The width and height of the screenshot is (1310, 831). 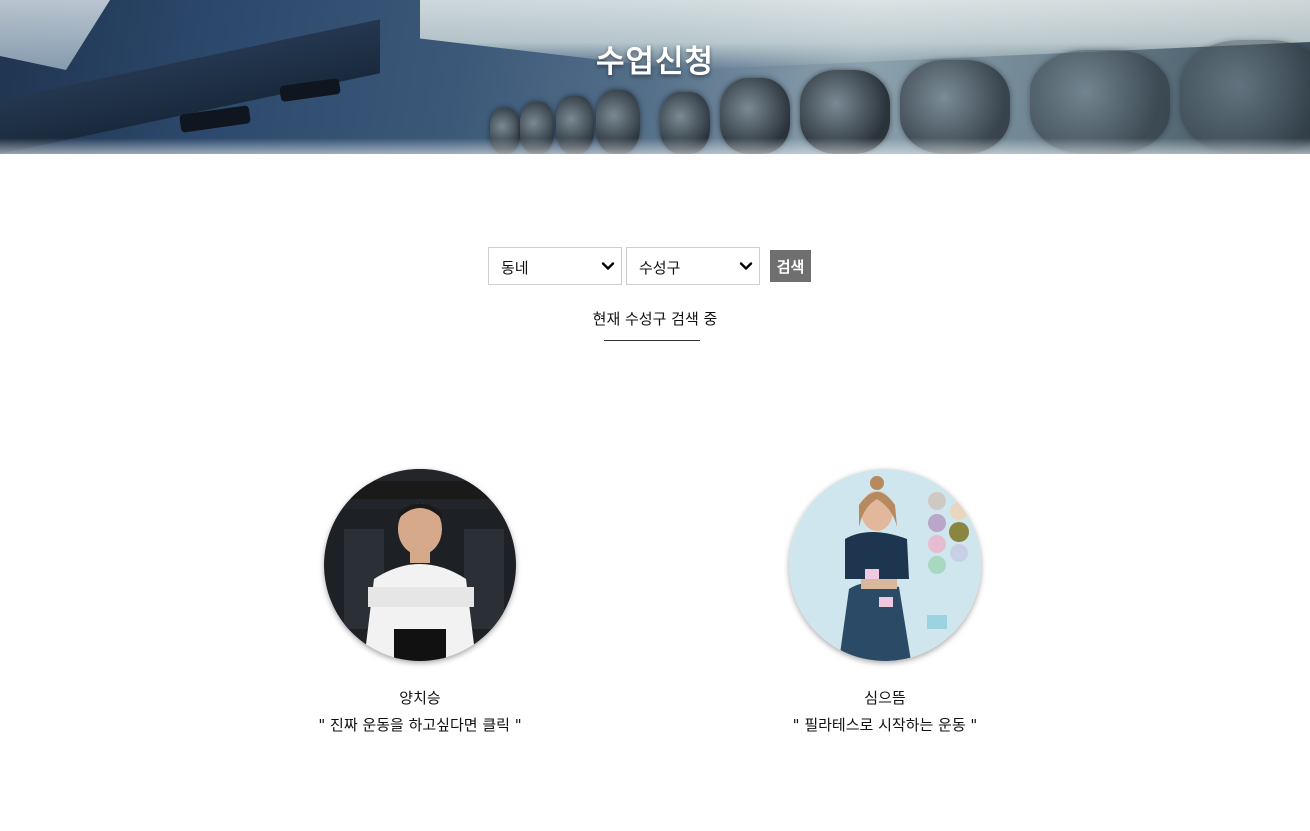 I want to click on district-select: 수성구, so click(x=693, y=266).